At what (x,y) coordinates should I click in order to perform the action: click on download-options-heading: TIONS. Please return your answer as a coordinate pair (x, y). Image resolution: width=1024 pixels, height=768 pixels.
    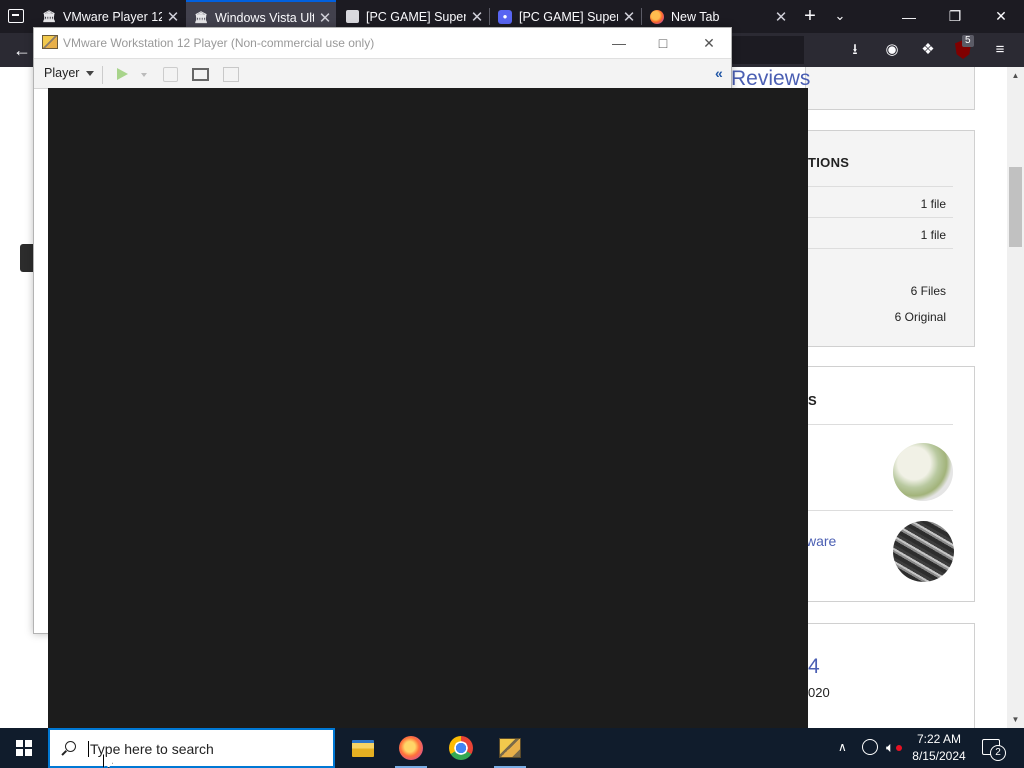
    Looking at the image, I should click on (829, 162).